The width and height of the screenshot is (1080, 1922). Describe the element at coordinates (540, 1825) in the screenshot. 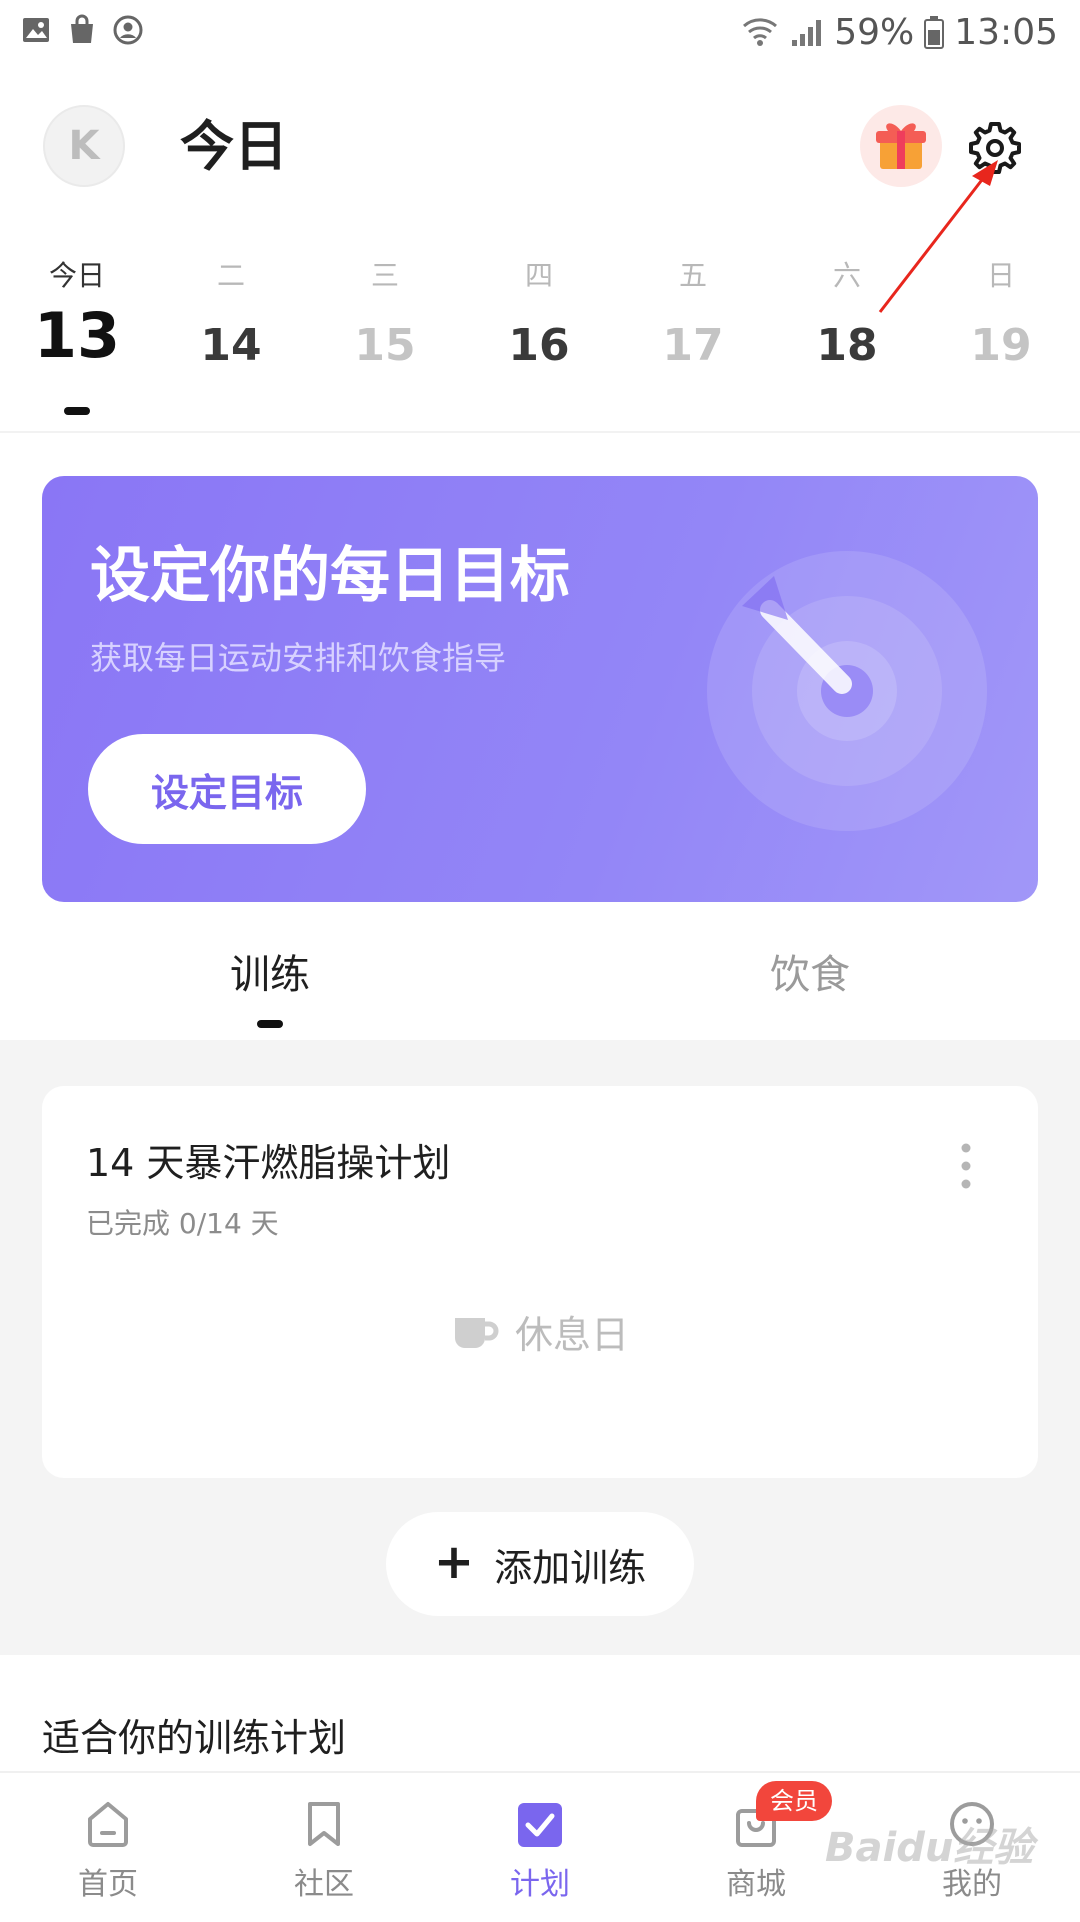

I see `check-box-icon` at that location.